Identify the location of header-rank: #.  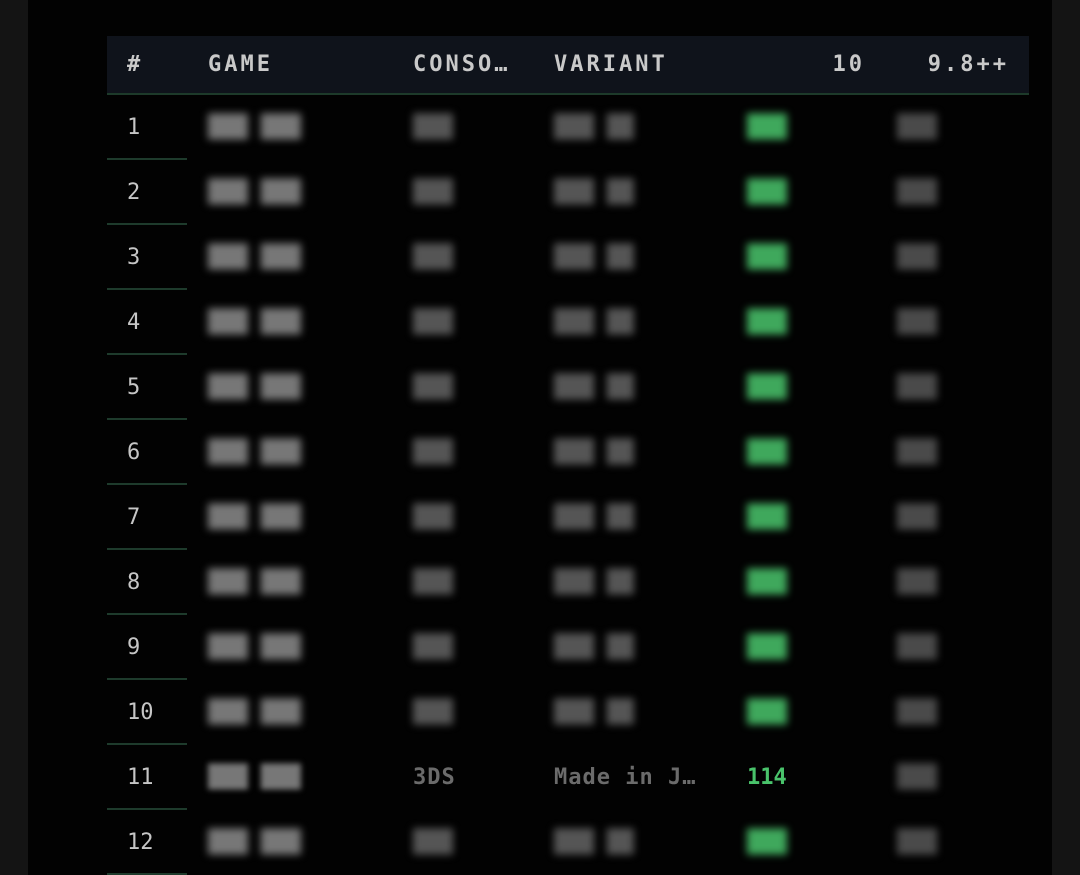
(135, 64).